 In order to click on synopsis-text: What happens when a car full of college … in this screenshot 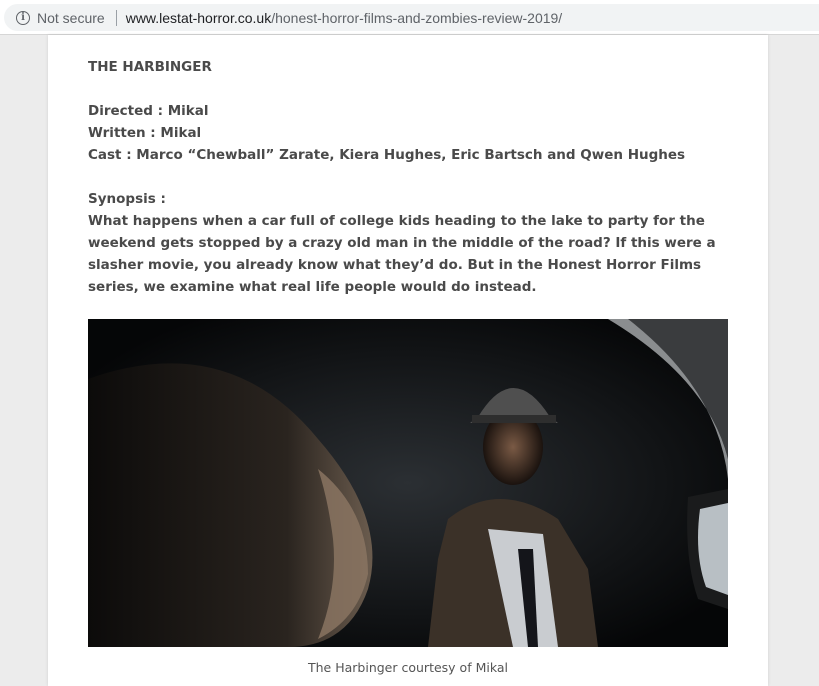, I will do `click(402, 254)`.